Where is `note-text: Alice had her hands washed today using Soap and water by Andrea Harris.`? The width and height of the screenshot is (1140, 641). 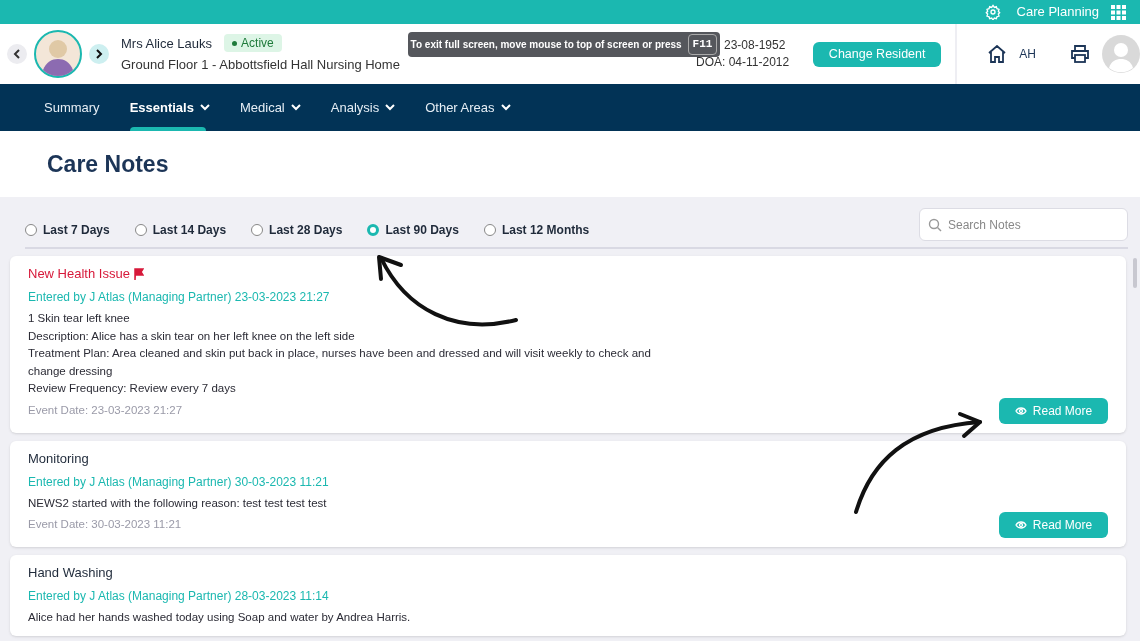
note-text: Alice had her hands washed today using Soap and water by Andrea Harris. is located at coordinates (220, 617).